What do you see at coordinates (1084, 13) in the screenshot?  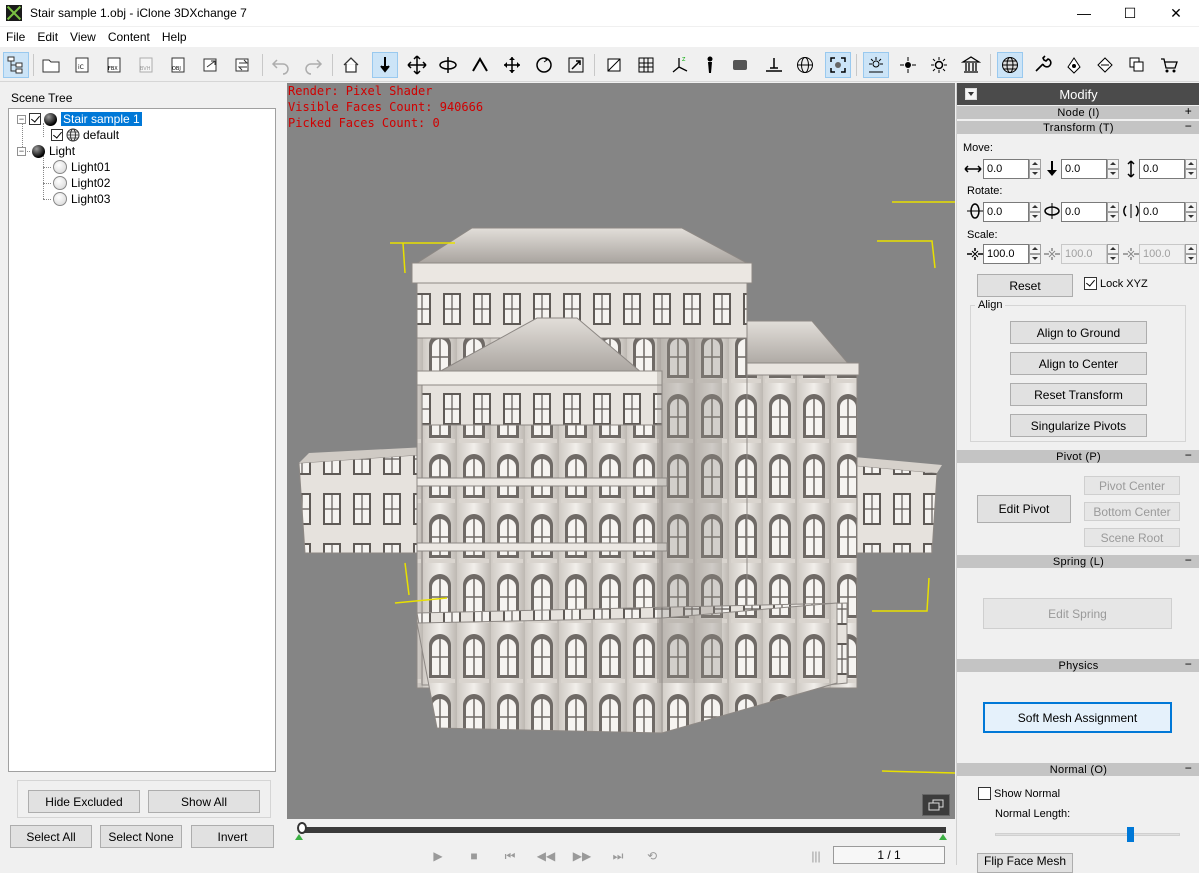 I see `minimize-button: —` at bounding box center [1084, 13].